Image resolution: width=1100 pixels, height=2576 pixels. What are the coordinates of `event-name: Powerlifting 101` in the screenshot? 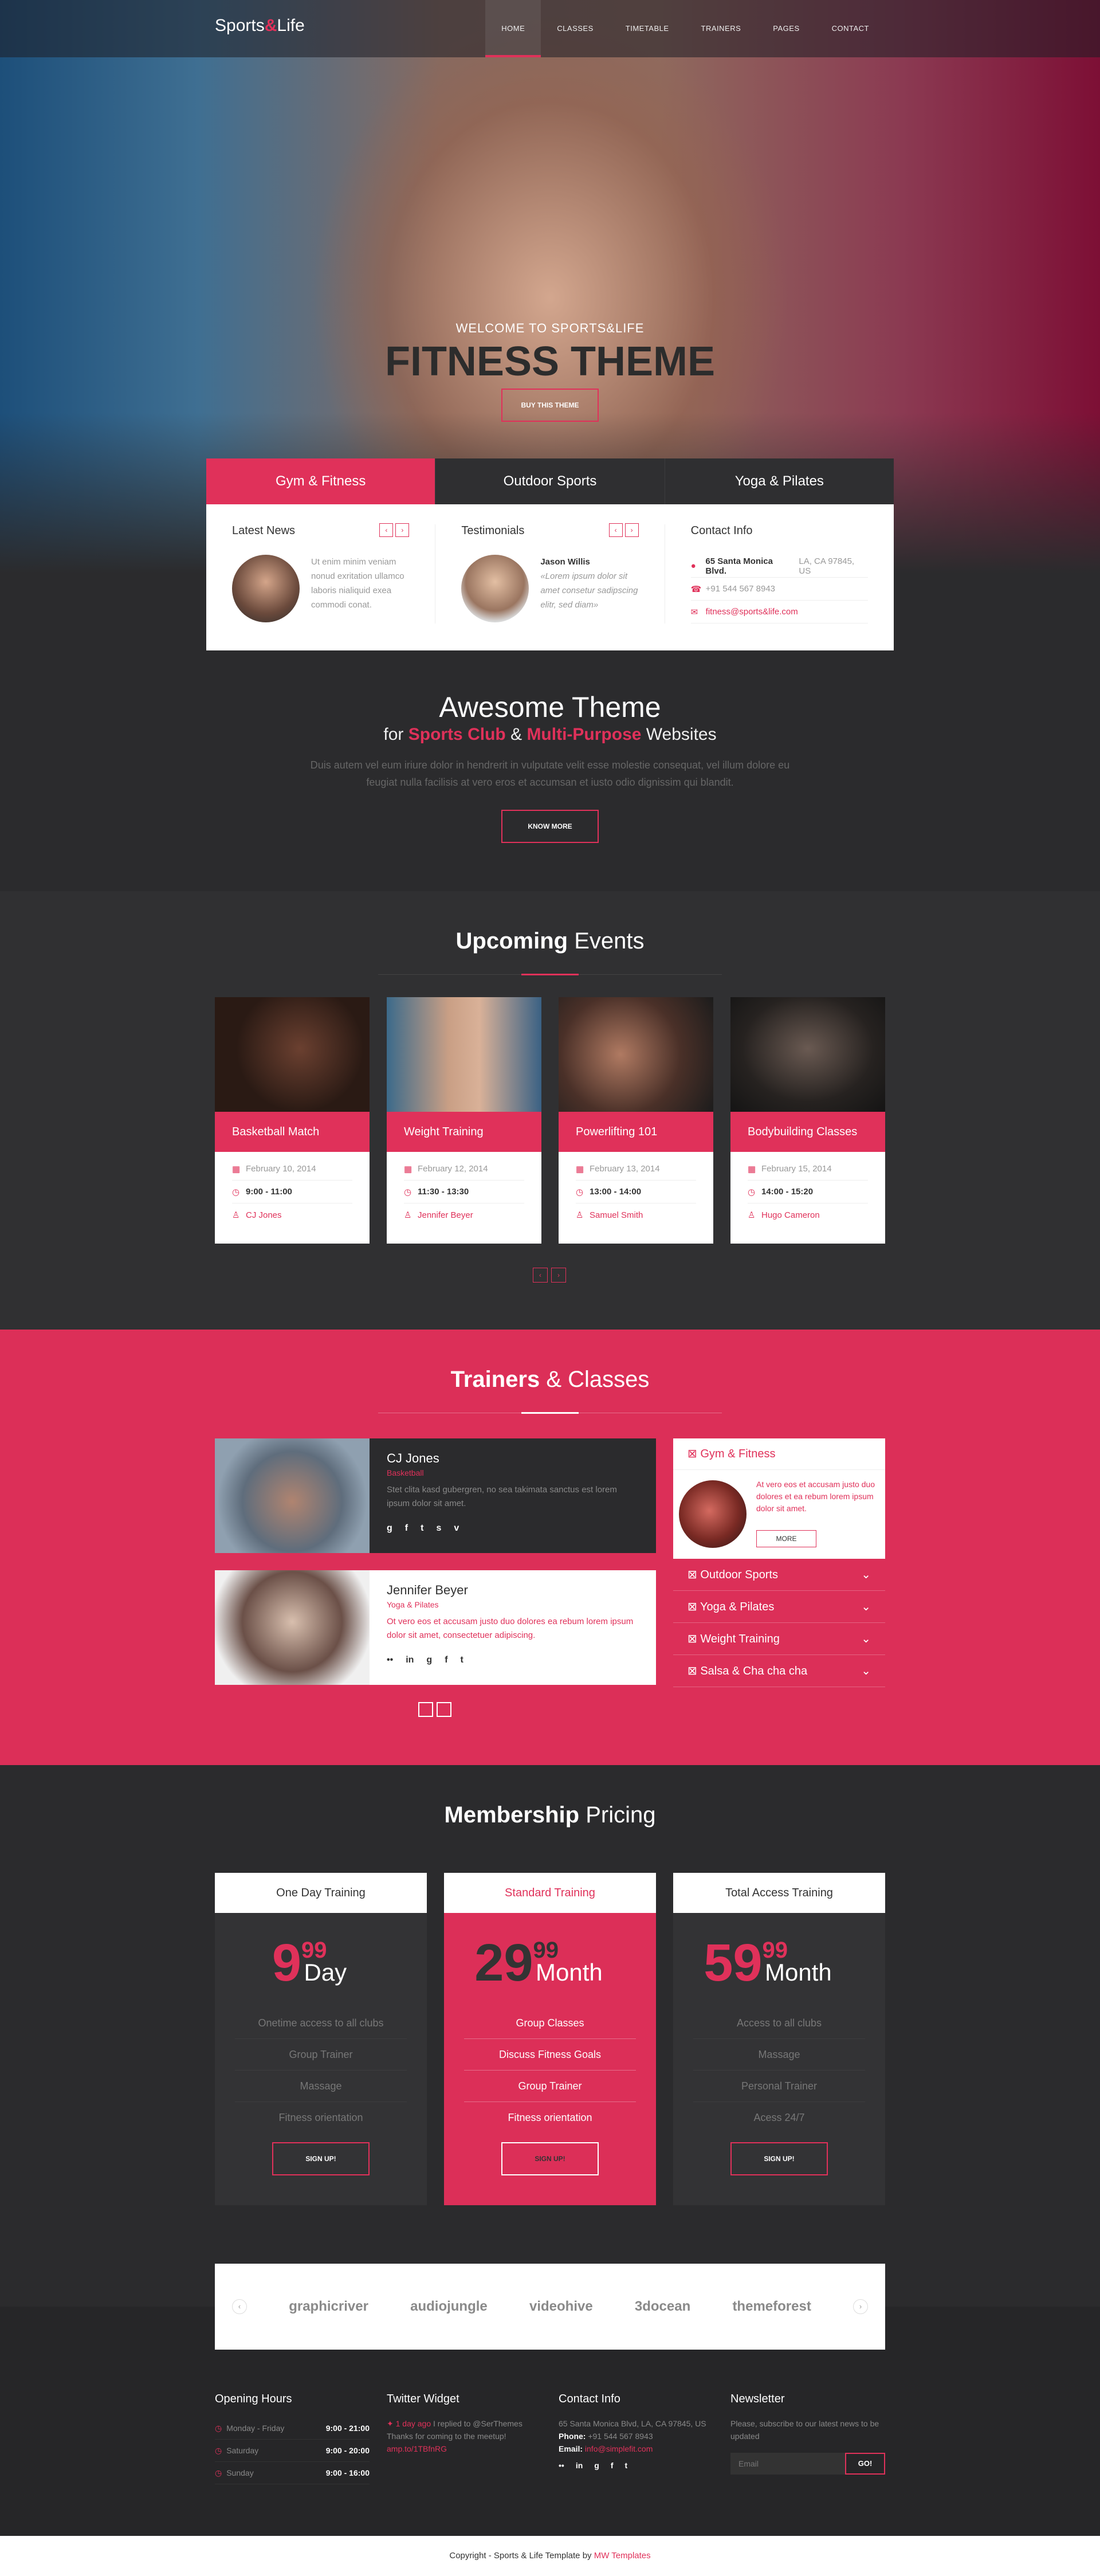 It's located at (636, 1132).